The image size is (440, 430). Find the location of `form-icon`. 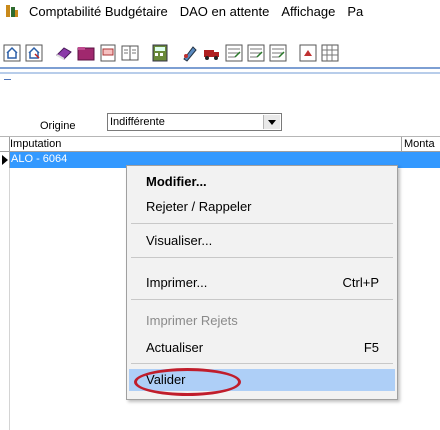

form-icon is located at coordinates (234, 53).